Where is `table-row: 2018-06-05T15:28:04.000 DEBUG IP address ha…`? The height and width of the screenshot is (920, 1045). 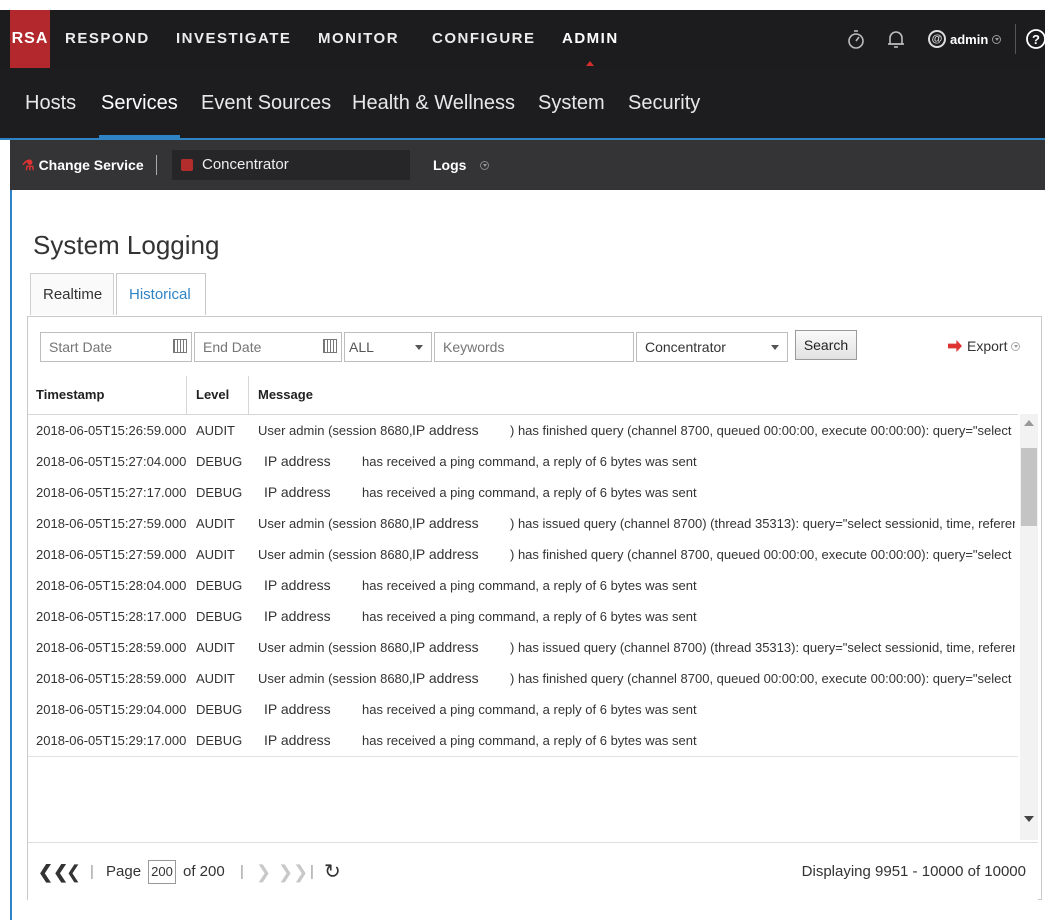 table-row: 2018-06-05T15:28:04.000 DEBUG IP address ha… is located at coordinates (523, 586).